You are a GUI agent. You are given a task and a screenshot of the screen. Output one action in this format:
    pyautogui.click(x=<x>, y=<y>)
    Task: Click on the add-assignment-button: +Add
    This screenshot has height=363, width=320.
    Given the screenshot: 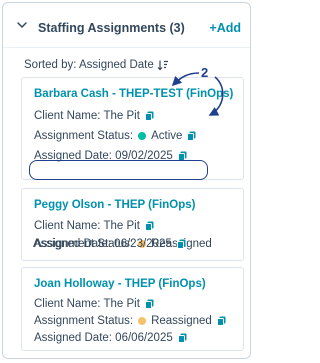 What is the action you would take?
    pyautogui.click(x=225, y=28)
    